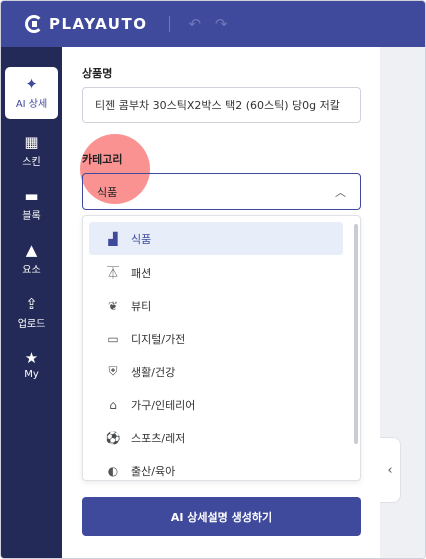 The image size is (426, 559). I want to click on category-option-baby: ◐ 출산/육아, so click(216, 467).